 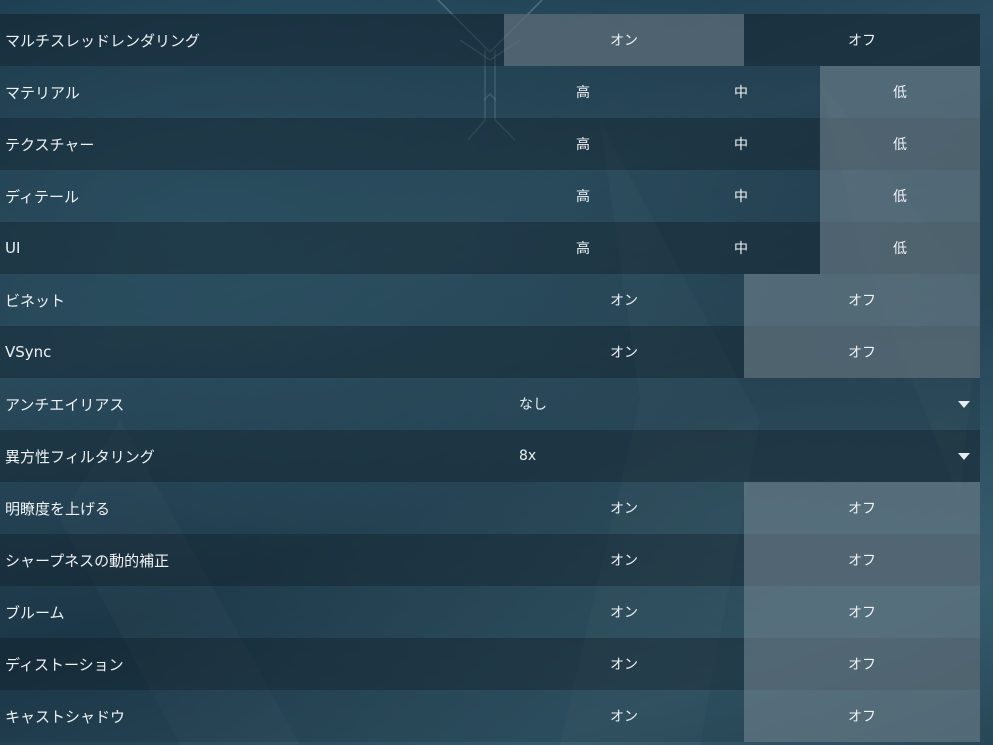 What do you see at coordinates (80, 456) in the screenshot?
I see `setting-label: 異方性フィルタリング` at bounding box center [80, 456].